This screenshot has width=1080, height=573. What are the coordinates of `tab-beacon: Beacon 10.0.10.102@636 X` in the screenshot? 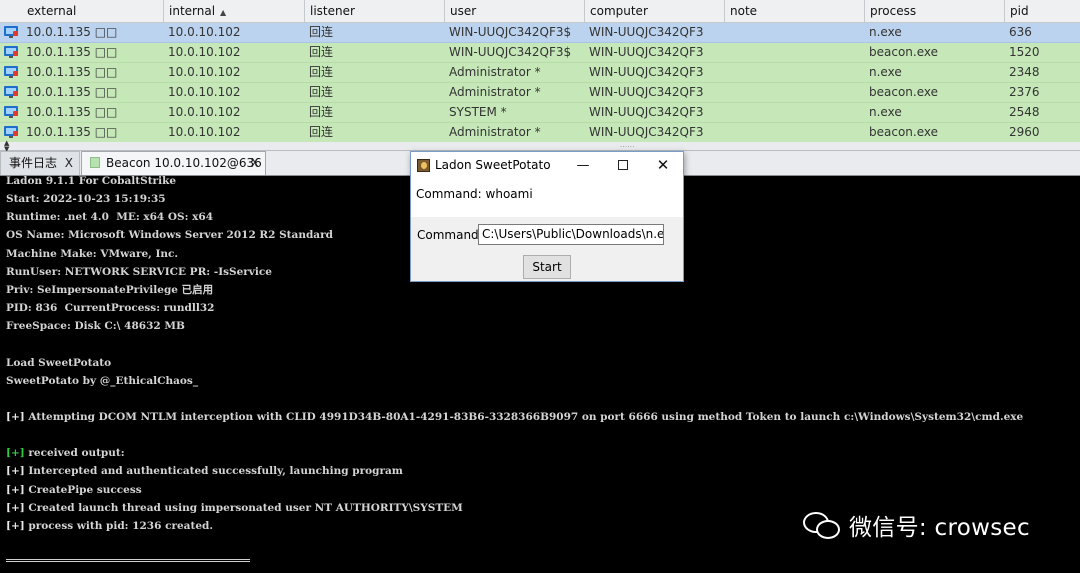 It's located at (173, 163).